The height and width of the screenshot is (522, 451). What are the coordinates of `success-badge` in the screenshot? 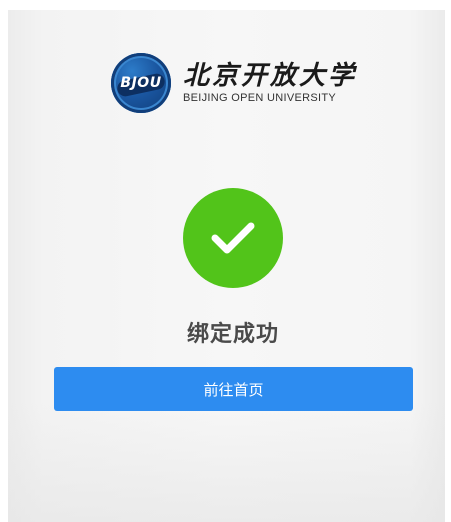 It's located at (233, 238).